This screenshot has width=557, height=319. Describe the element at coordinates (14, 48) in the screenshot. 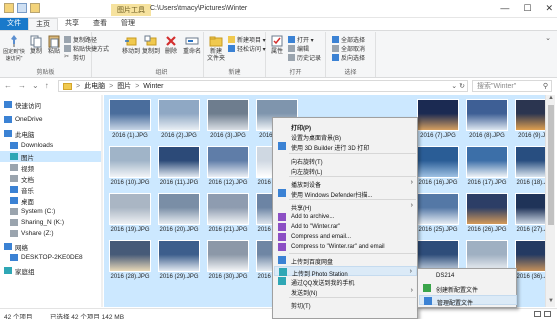

I see `pin-quick-access-button: 固定到"快速访问"` at that location.